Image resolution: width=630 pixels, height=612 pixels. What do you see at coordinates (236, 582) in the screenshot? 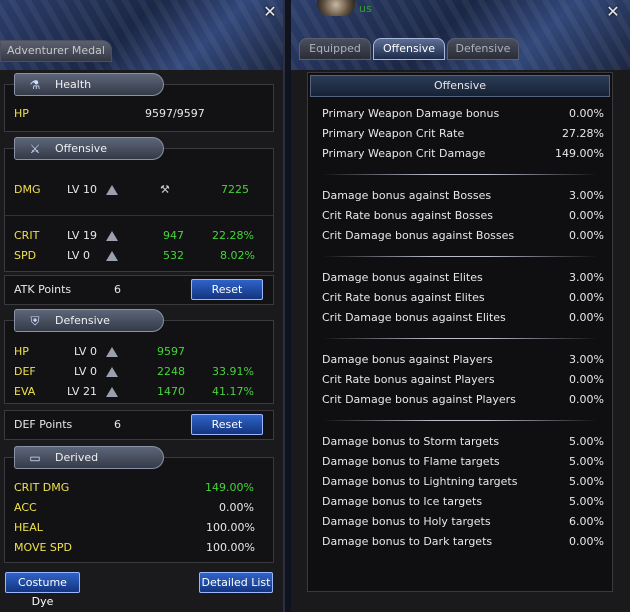
I see `detailed-list-button: Detailed List` at bounding box center [236, 582].